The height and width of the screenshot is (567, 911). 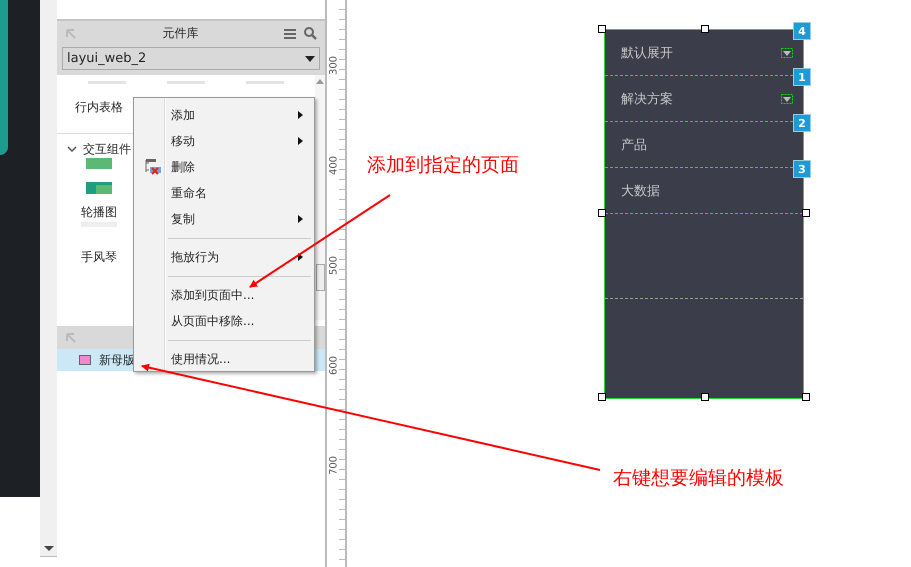 I want to click on ruler-label: 700, so click(x=334, y=465).